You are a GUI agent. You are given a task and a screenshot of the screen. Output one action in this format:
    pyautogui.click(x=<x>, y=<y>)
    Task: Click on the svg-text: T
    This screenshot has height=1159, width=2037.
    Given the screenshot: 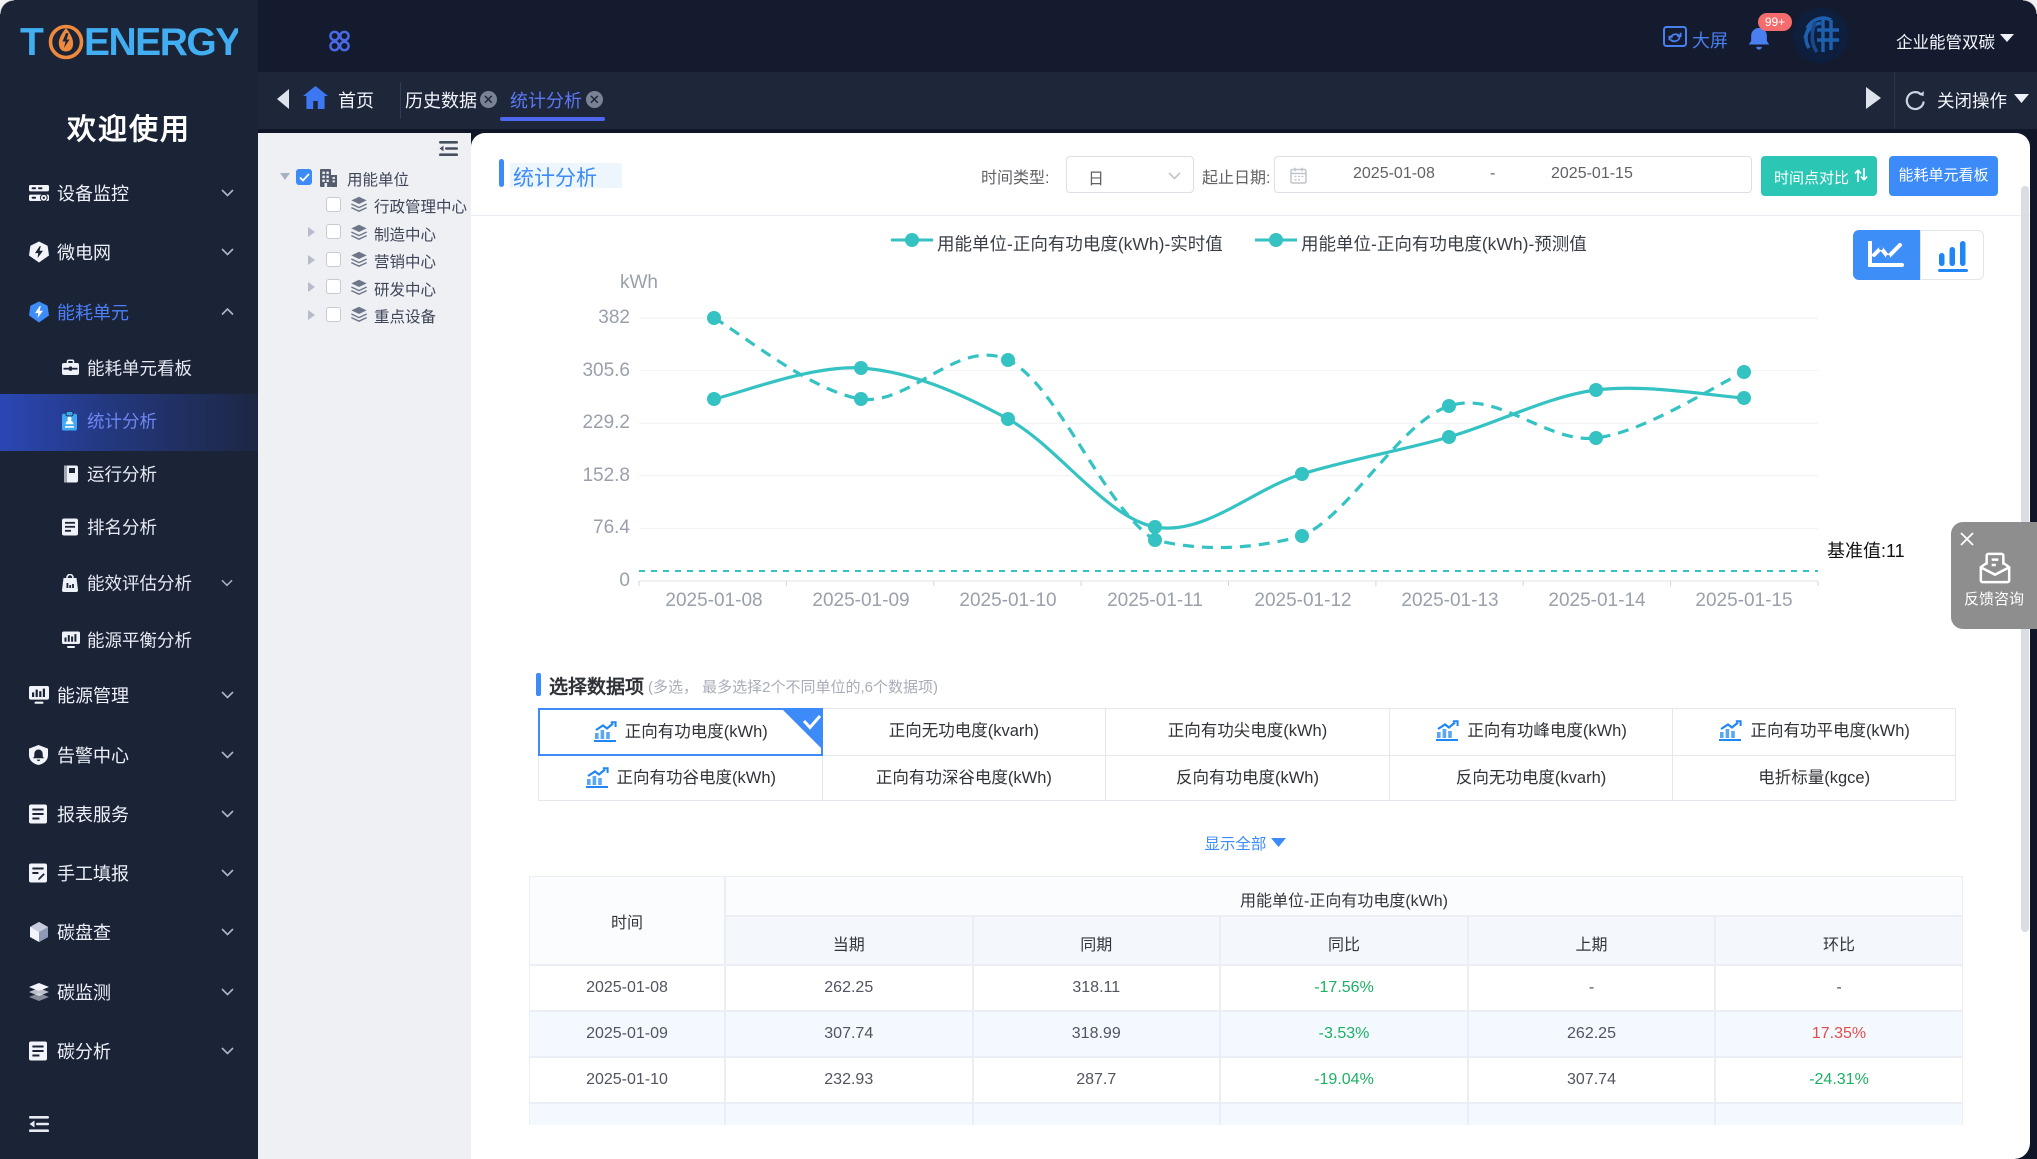 What is the action you would take?
    pyautogui.click(x=32, y=42)
    